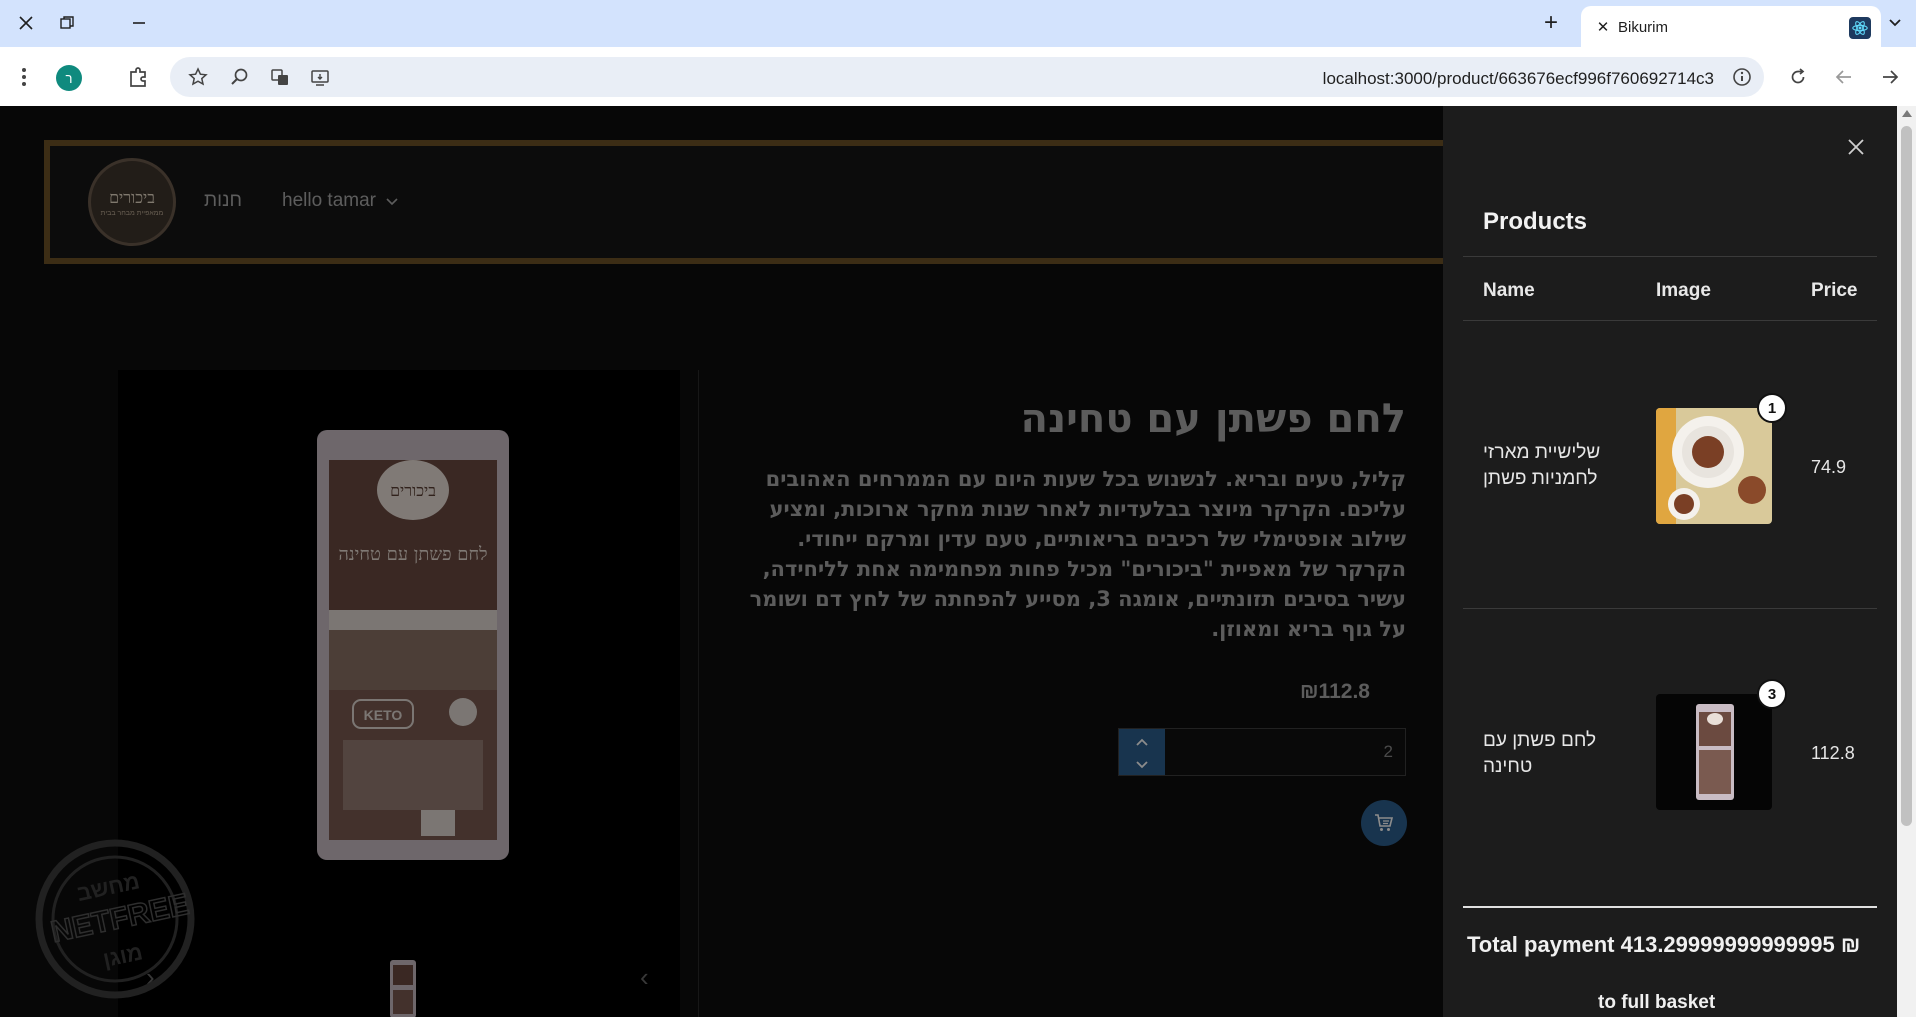 The image size is (1916, 1017). What do you see at coordinates (139, 23) in the screenshot?
I see `minimize-window-icon` at bounding box center [139, 23].